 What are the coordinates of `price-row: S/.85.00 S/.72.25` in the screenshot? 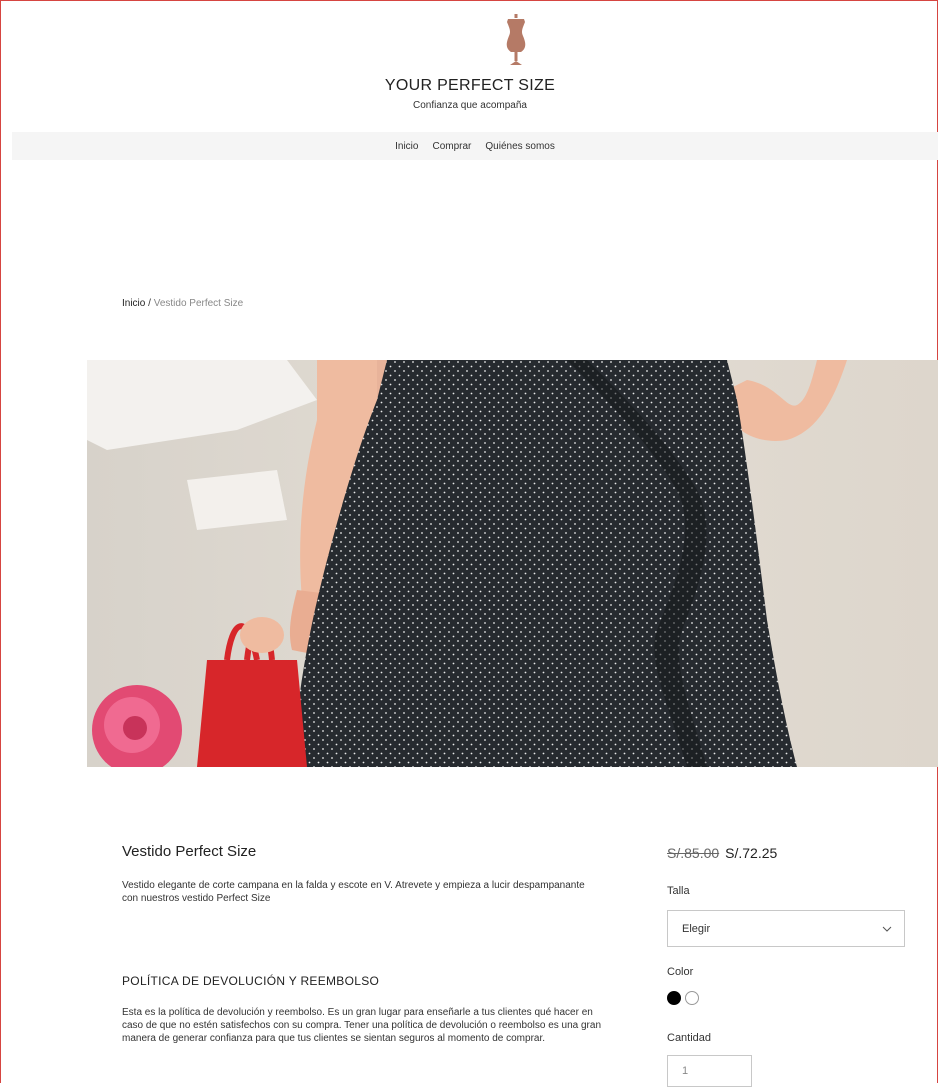 It's located at (722, 853).